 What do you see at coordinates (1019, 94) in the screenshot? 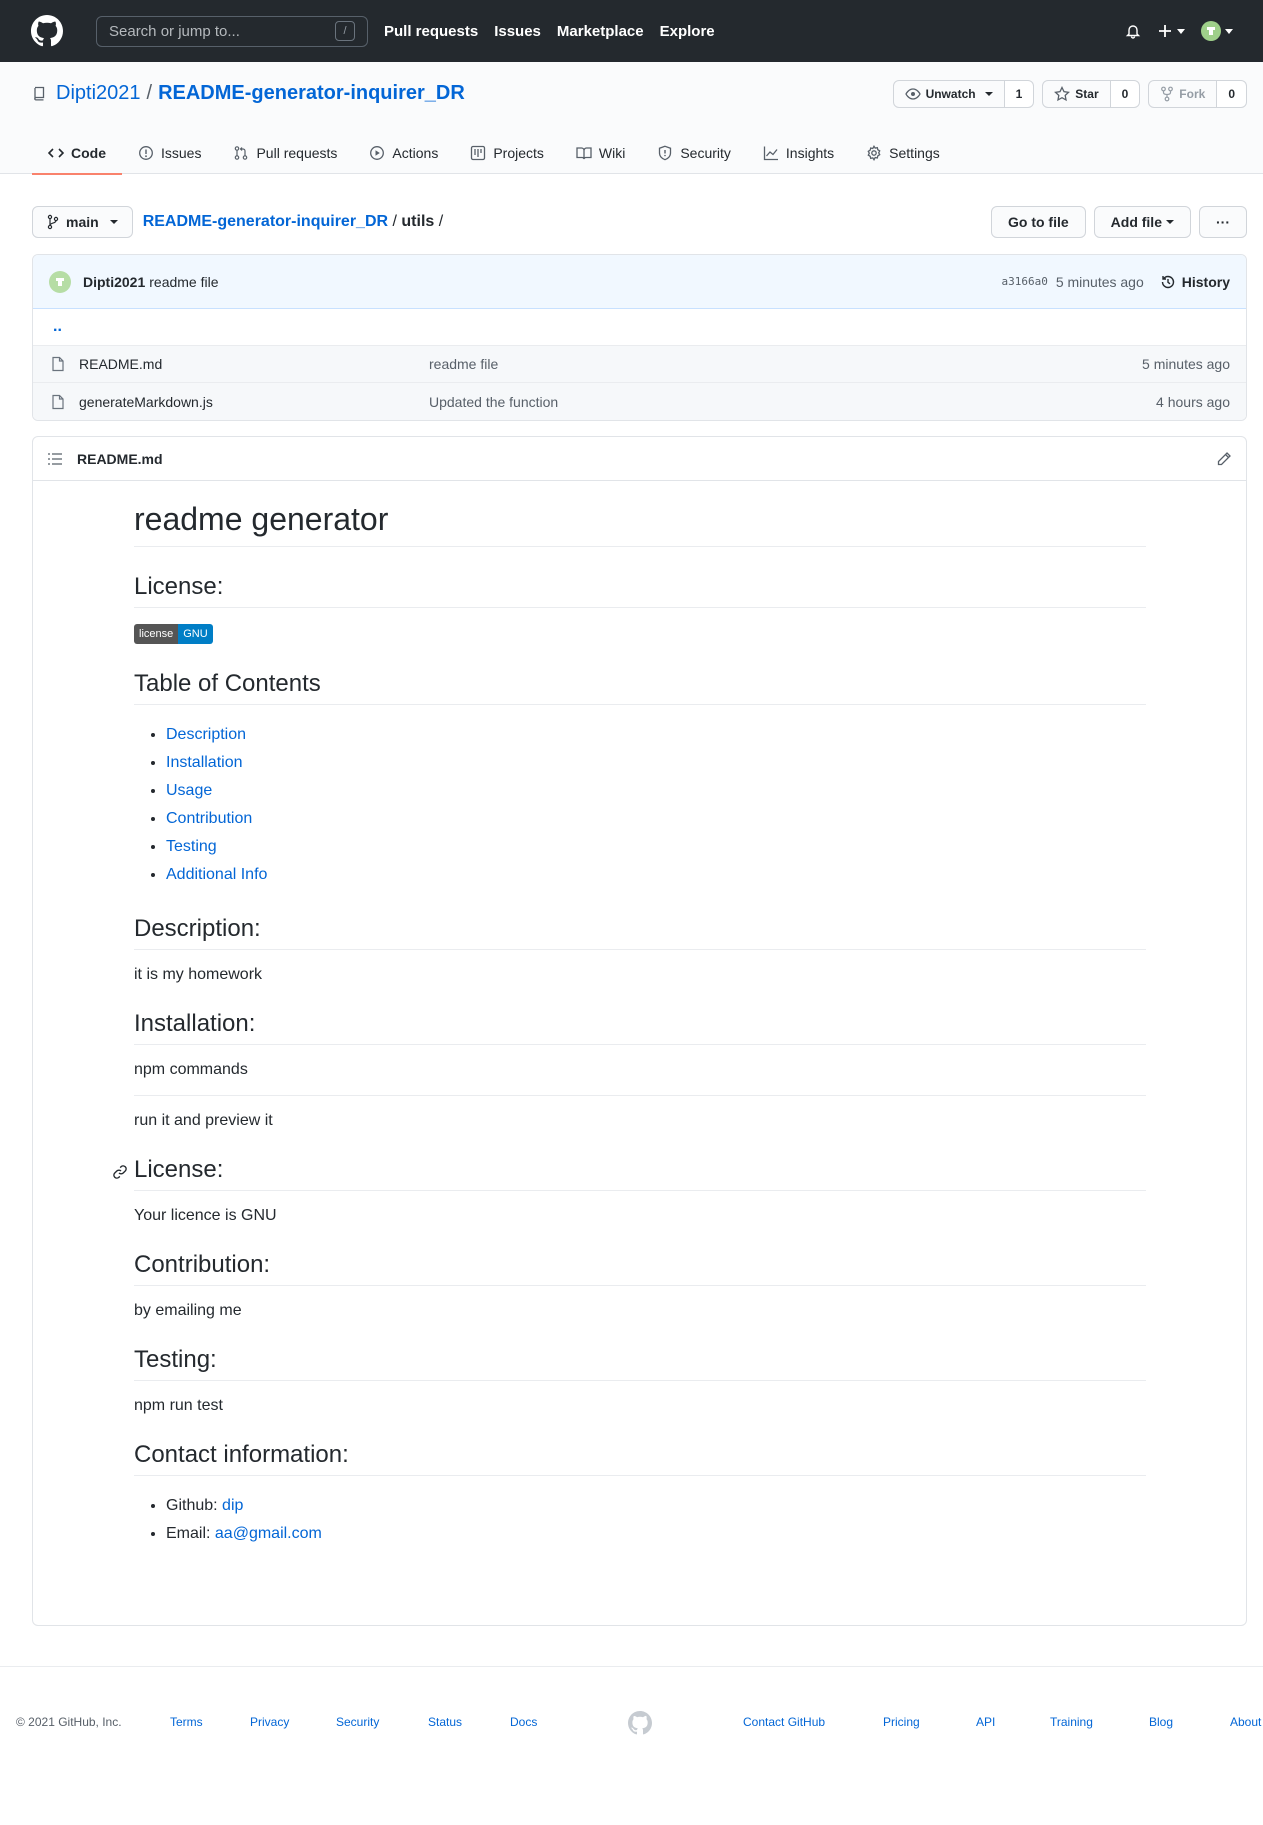
I see `watchers-count: 1` at bounding box center [1019, 94].